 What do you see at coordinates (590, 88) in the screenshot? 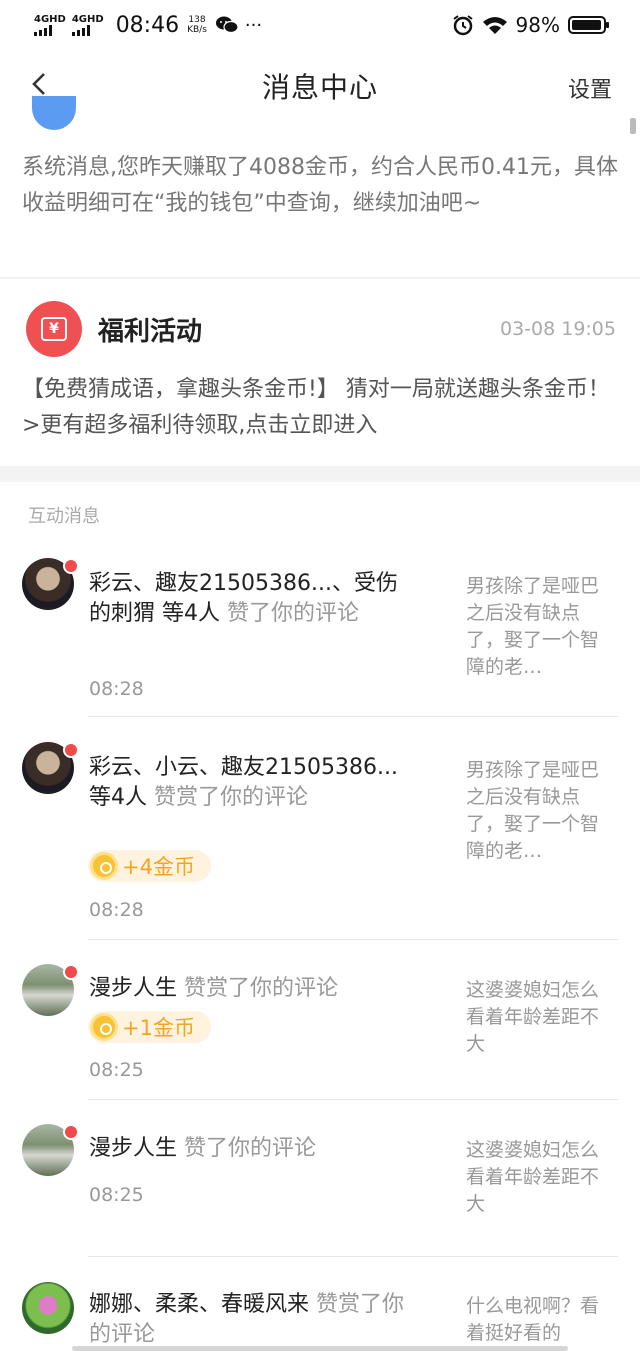
I see `settings-button: 设置` at bounding box center [590, 88].